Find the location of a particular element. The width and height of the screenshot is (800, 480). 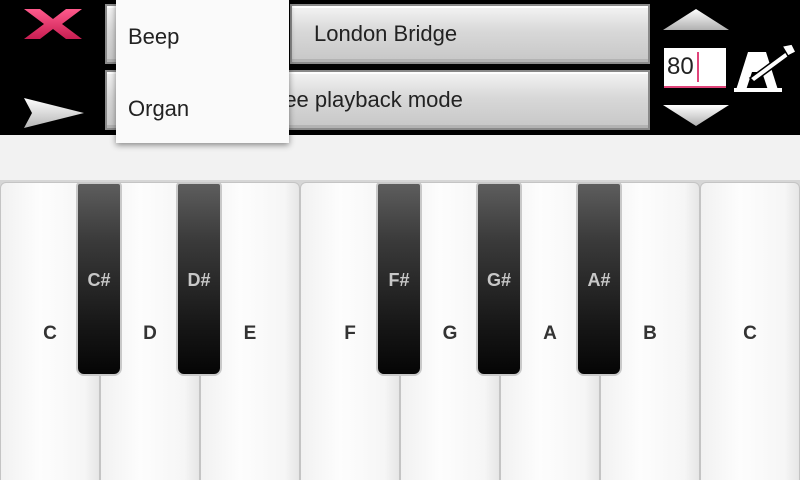

instrument-option-beep: Beep is located at coordinates (153, 37).